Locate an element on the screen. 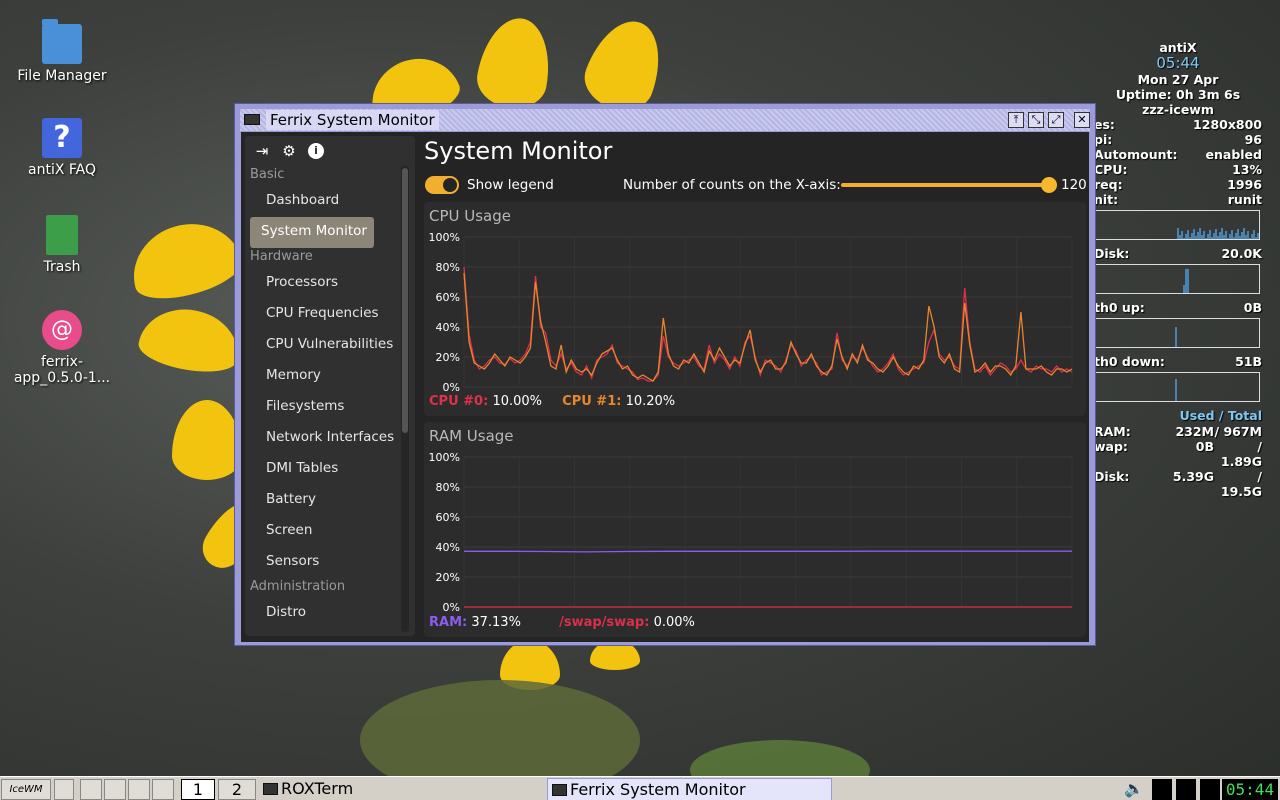 This screenshot has height=800, width=1280. terminal-launcher-icon is located at coordinates (115, 789).